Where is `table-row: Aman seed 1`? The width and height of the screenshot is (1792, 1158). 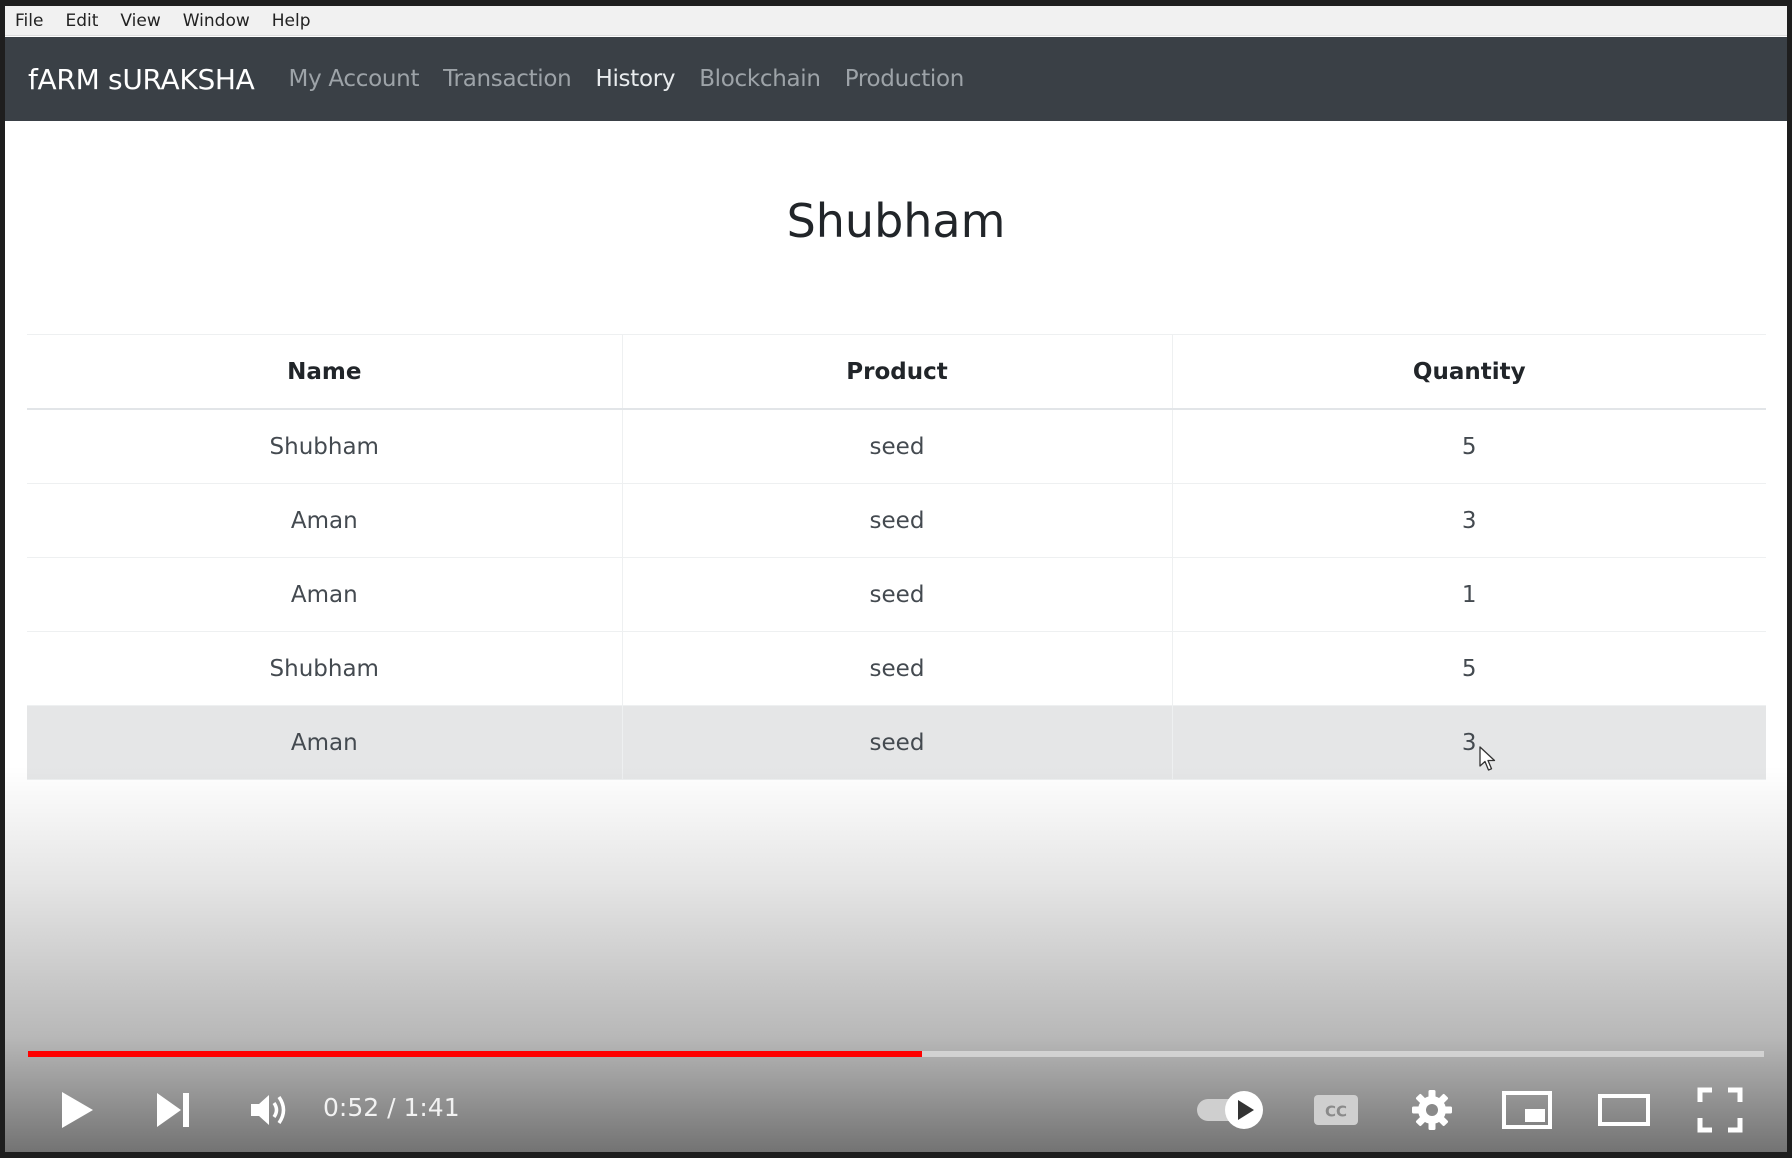
table-row: Aman seed 1 is located at coordinates (896, 594).